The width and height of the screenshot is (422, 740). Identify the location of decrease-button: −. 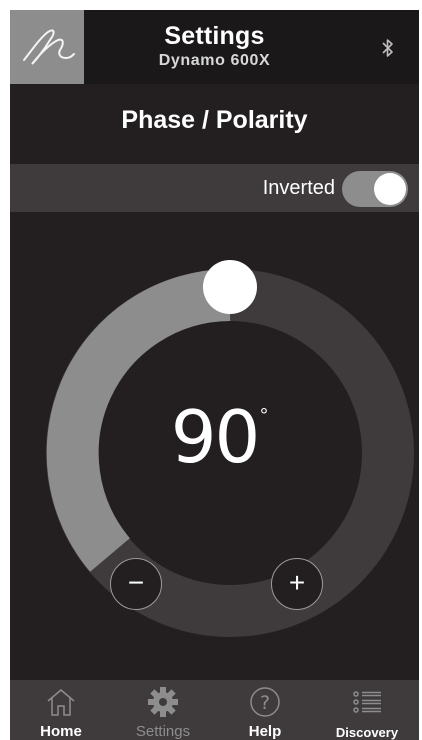
(136, 584).